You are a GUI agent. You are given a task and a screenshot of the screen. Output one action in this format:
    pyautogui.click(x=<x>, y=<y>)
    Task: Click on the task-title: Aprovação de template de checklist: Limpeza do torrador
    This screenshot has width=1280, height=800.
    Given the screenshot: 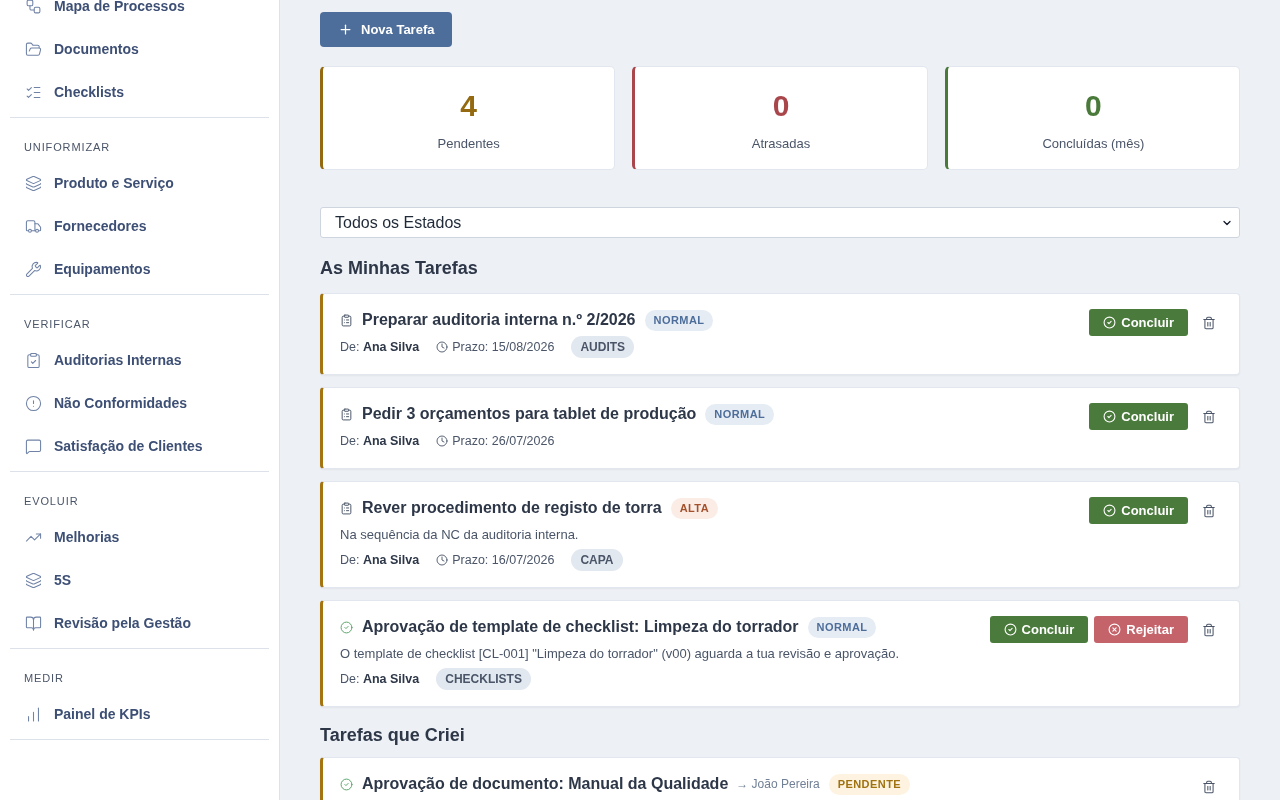 What is the action you would take?
    pyautogui.click(x=580, y=627)
    